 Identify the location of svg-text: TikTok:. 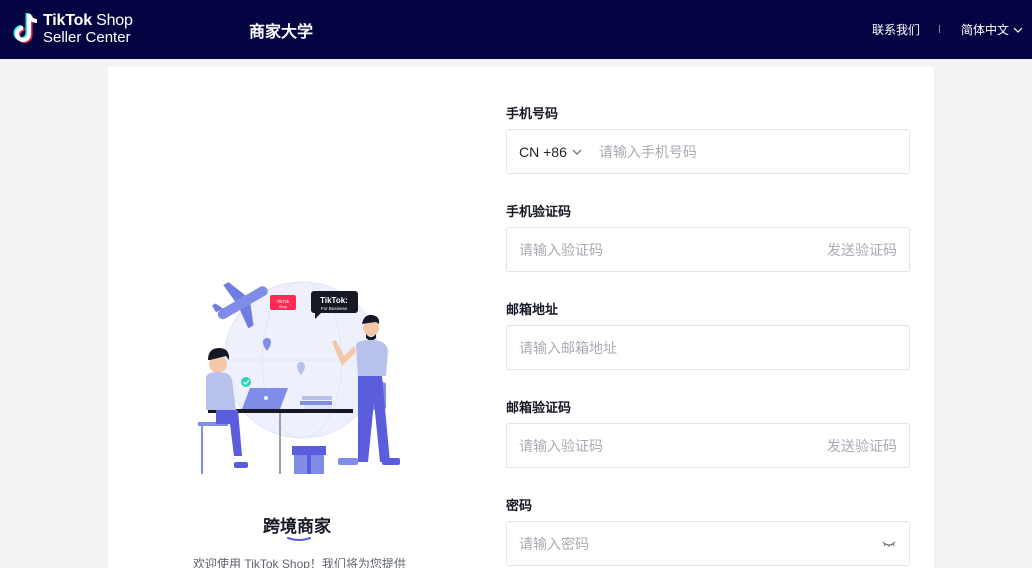
(334, 300).